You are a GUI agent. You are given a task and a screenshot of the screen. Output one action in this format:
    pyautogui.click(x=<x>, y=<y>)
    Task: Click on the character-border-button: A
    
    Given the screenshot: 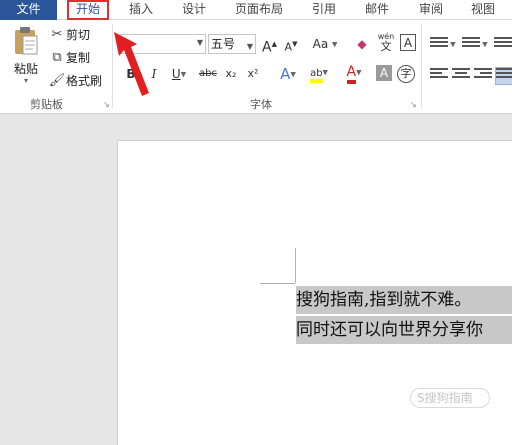 What is the action you would take?
    pyautogui.click(x=408, y=42)
    